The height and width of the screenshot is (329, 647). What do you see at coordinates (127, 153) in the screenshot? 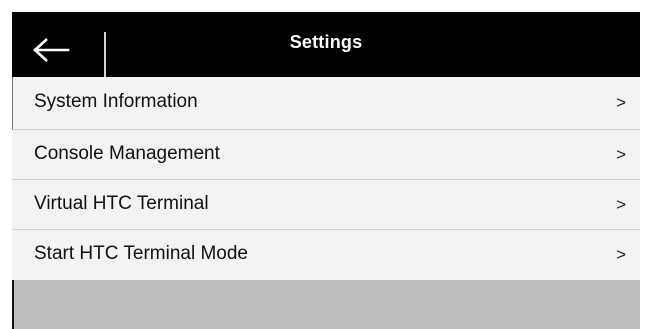
I see `menu-item-label: Console Management` at bounding box center [127, 153].